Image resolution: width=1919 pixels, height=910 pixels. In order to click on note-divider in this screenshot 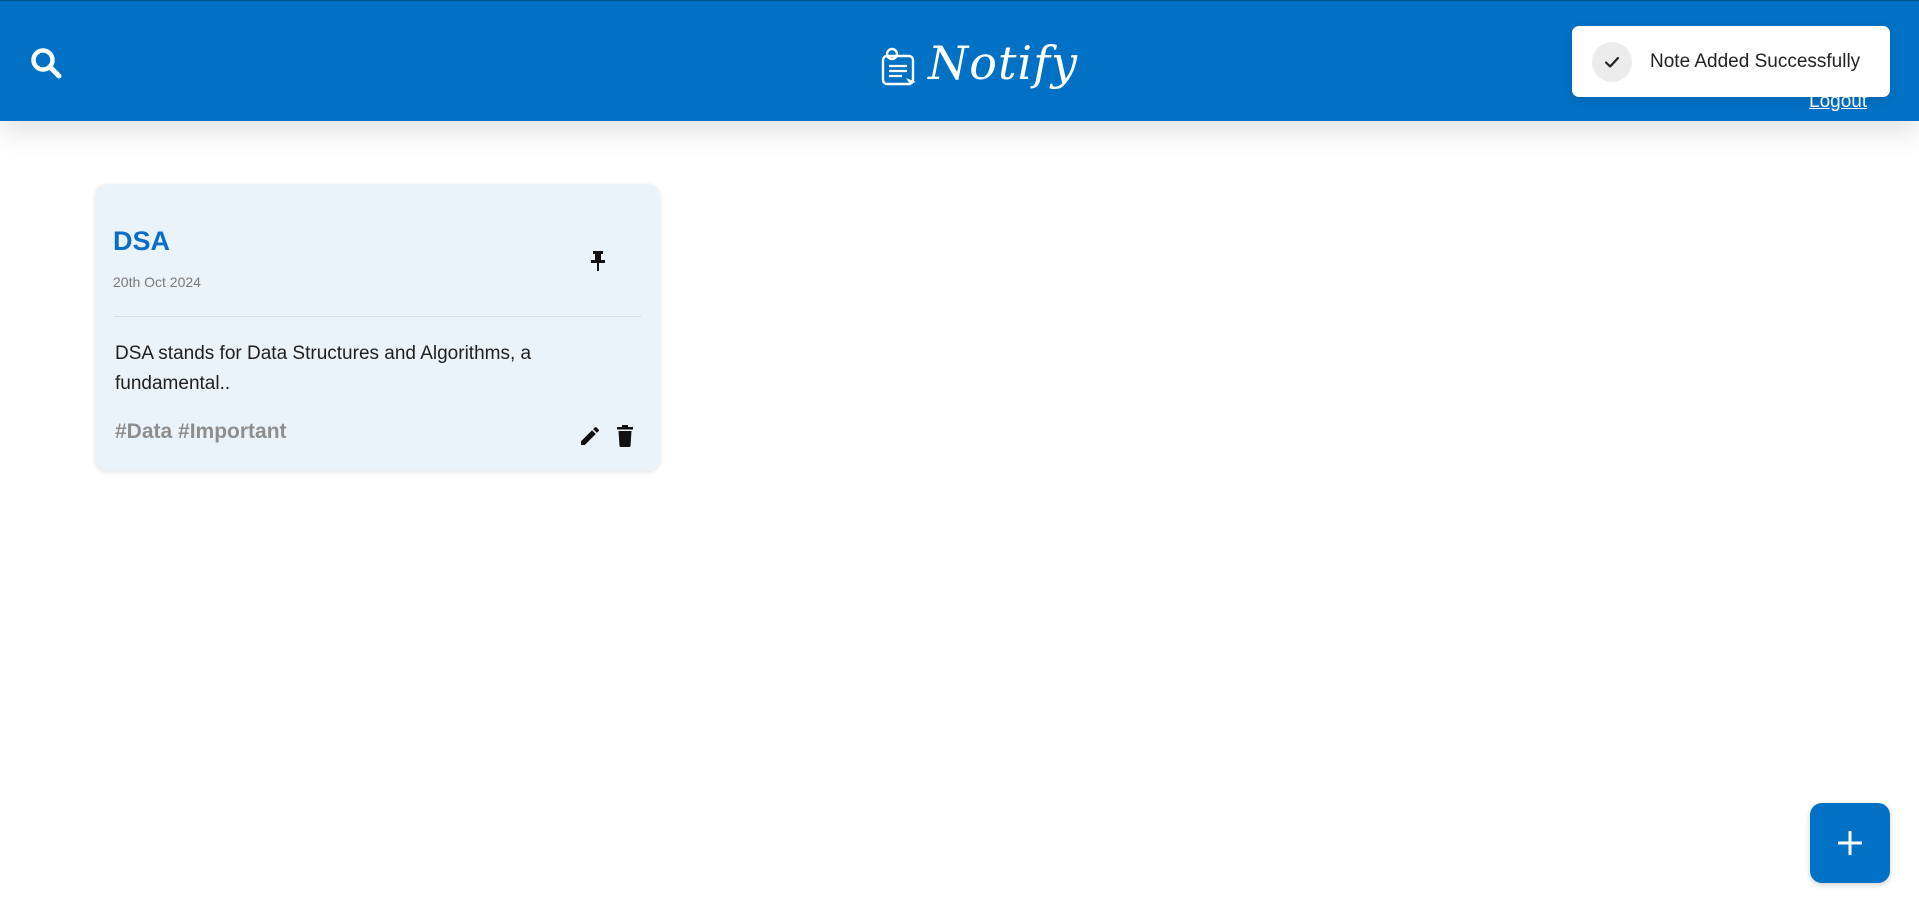, I will do `click(377, 316)`.